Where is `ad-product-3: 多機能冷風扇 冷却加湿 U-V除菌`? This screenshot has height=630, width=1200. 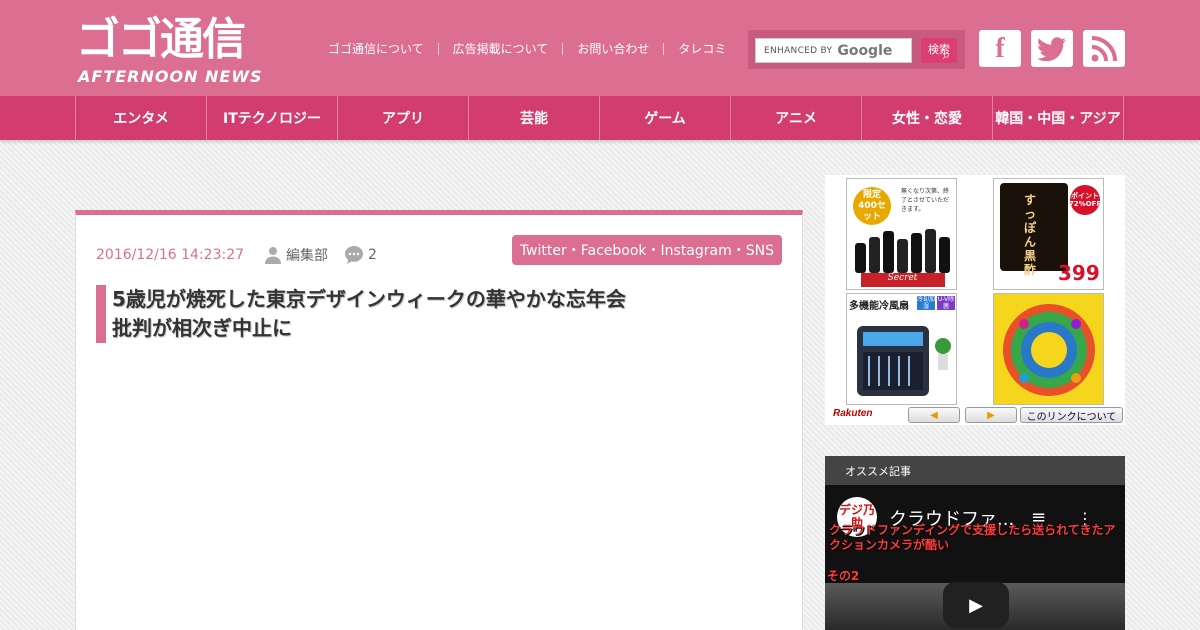
ad-product-3: 多機能冷風扇 冷却加湿 U-V除菌 is located at coordinates (901, 349).